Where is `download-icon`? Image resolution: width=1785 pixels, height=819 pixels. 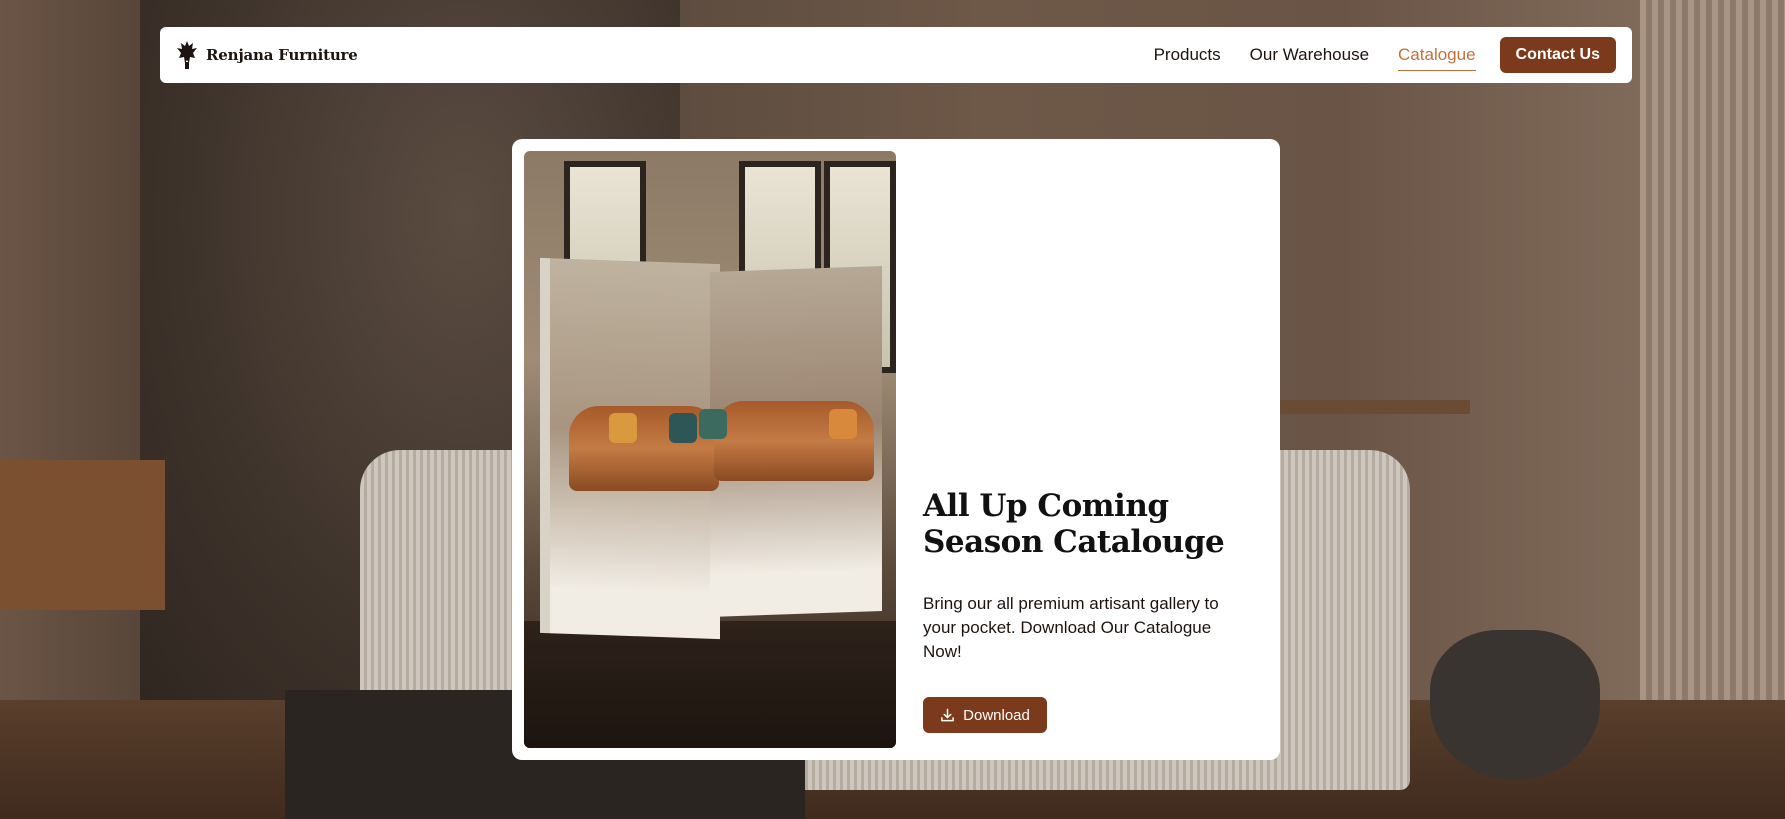
download-icon is located at coordinates (948, 714).